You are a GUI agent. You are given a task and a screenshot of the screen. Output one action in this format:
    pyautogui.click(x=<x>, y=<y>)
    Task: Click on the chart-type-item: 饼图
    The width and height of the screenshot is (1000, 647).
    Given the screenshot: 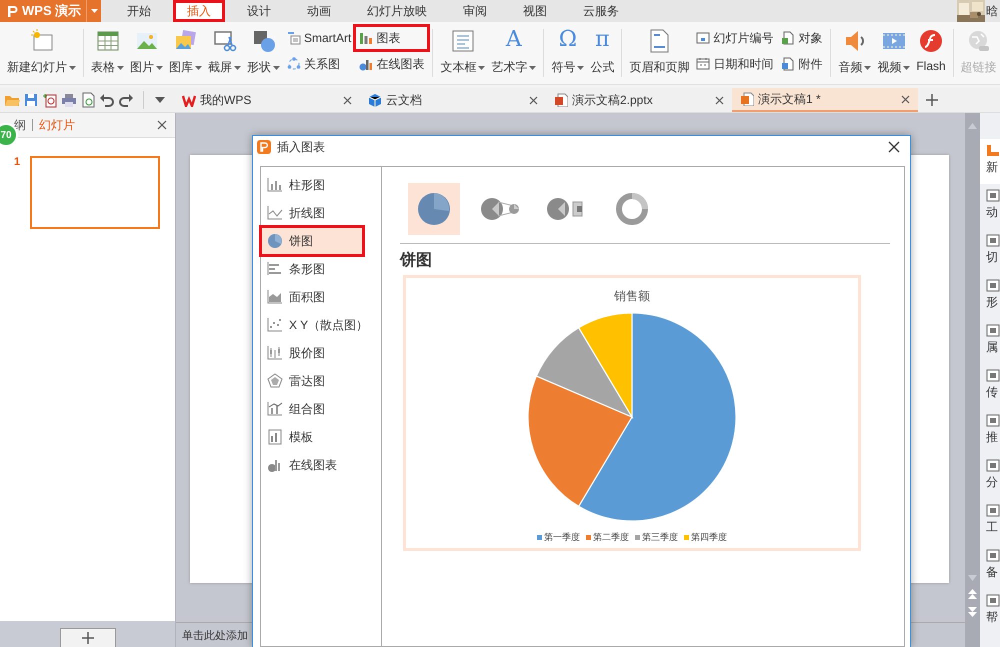 What is the action you would take?
    pyautogui.click(x=312, y=241)
    